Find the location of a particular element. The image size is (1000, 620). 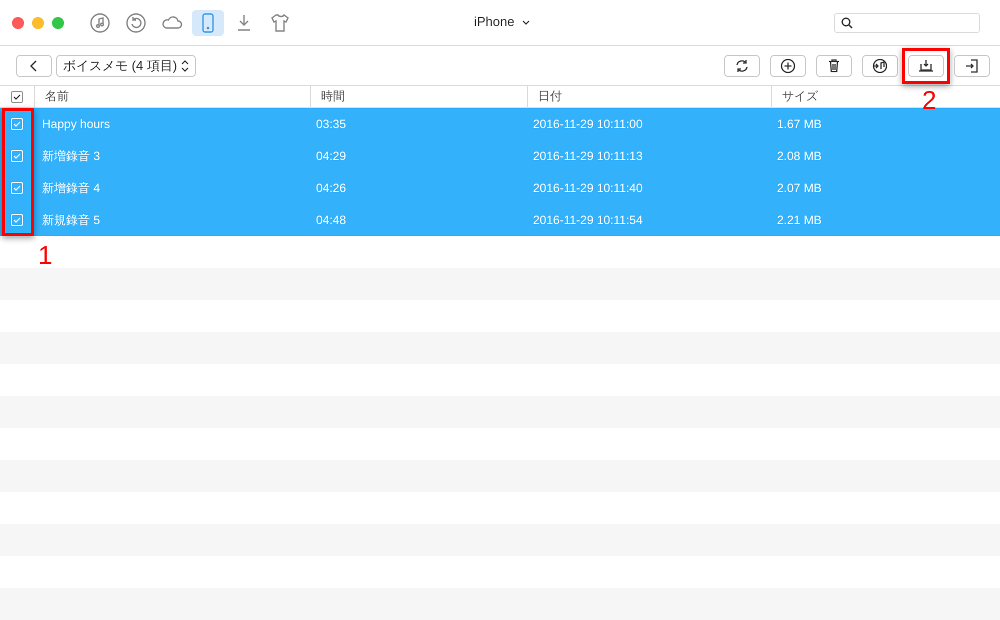

table-cell: 2016-11-29 10:11:54 is located at coordinates (588, 220).